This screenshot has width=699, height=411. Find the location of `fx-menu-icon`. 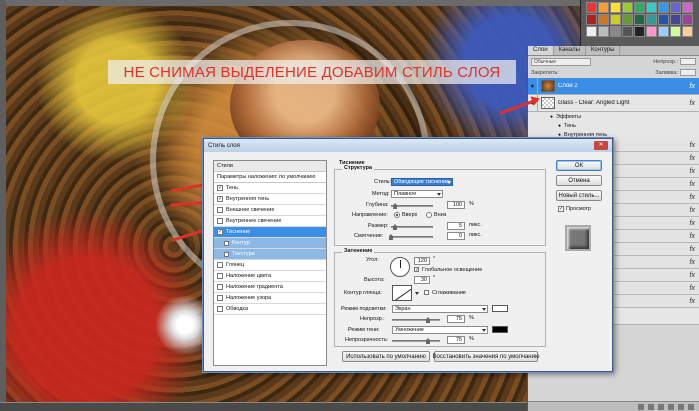

fx-menu-icon is located at coordinates (651, 406).